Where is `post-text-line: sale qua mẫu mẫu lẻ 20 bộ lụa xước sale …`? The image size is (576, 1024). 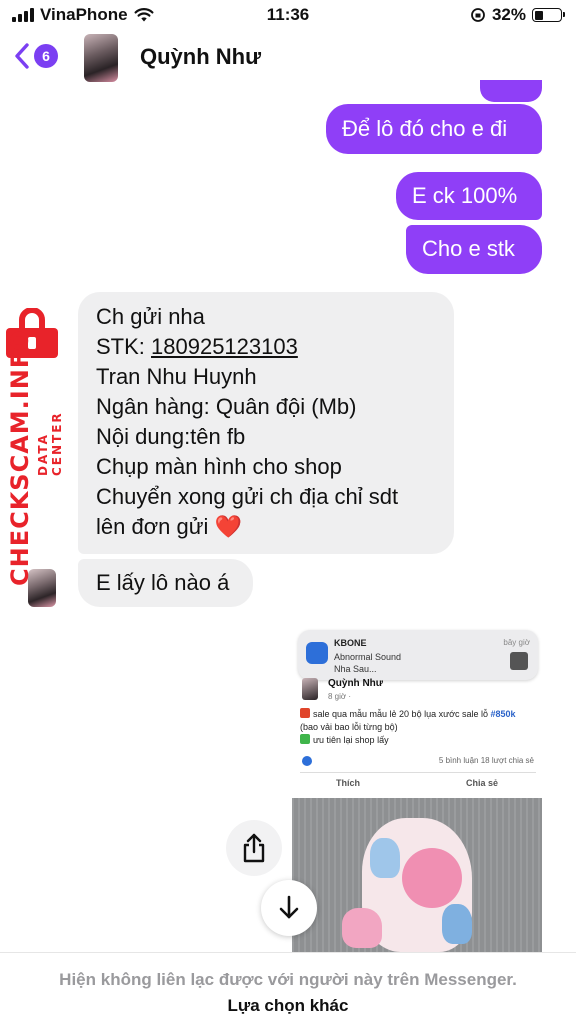
post-text-line: sale qua mẫu mẫu lẻ 20 bộ lụa xước sale … is located at coordinates (402, 714).